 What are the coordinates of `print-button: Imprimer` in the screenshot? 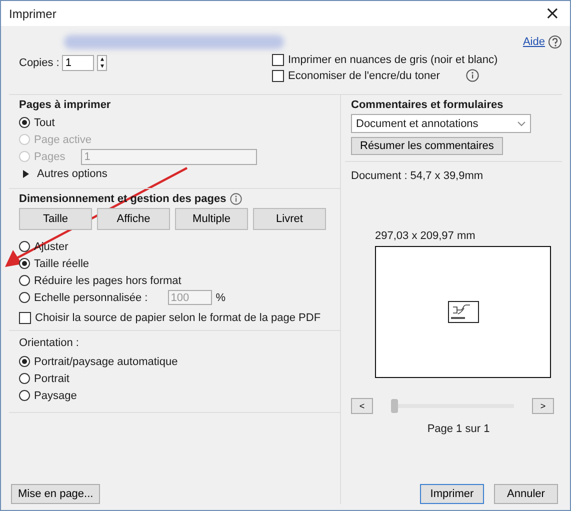 It's located at (452, 494).